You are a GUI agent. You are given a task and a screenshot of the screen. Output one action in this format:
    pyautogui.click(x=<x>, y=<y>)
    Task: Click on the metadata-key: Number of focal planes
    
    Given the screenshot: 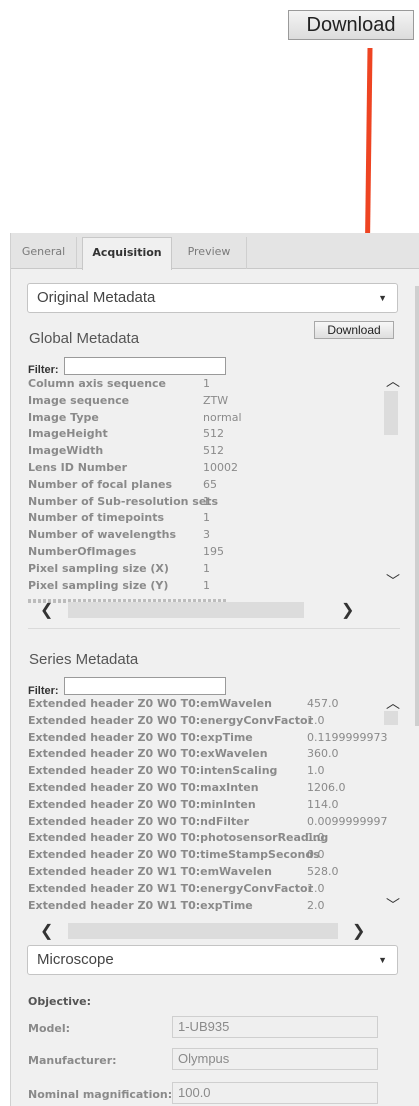 What is the action you would take?
    pyautogui.click(x=100, y=484)
    